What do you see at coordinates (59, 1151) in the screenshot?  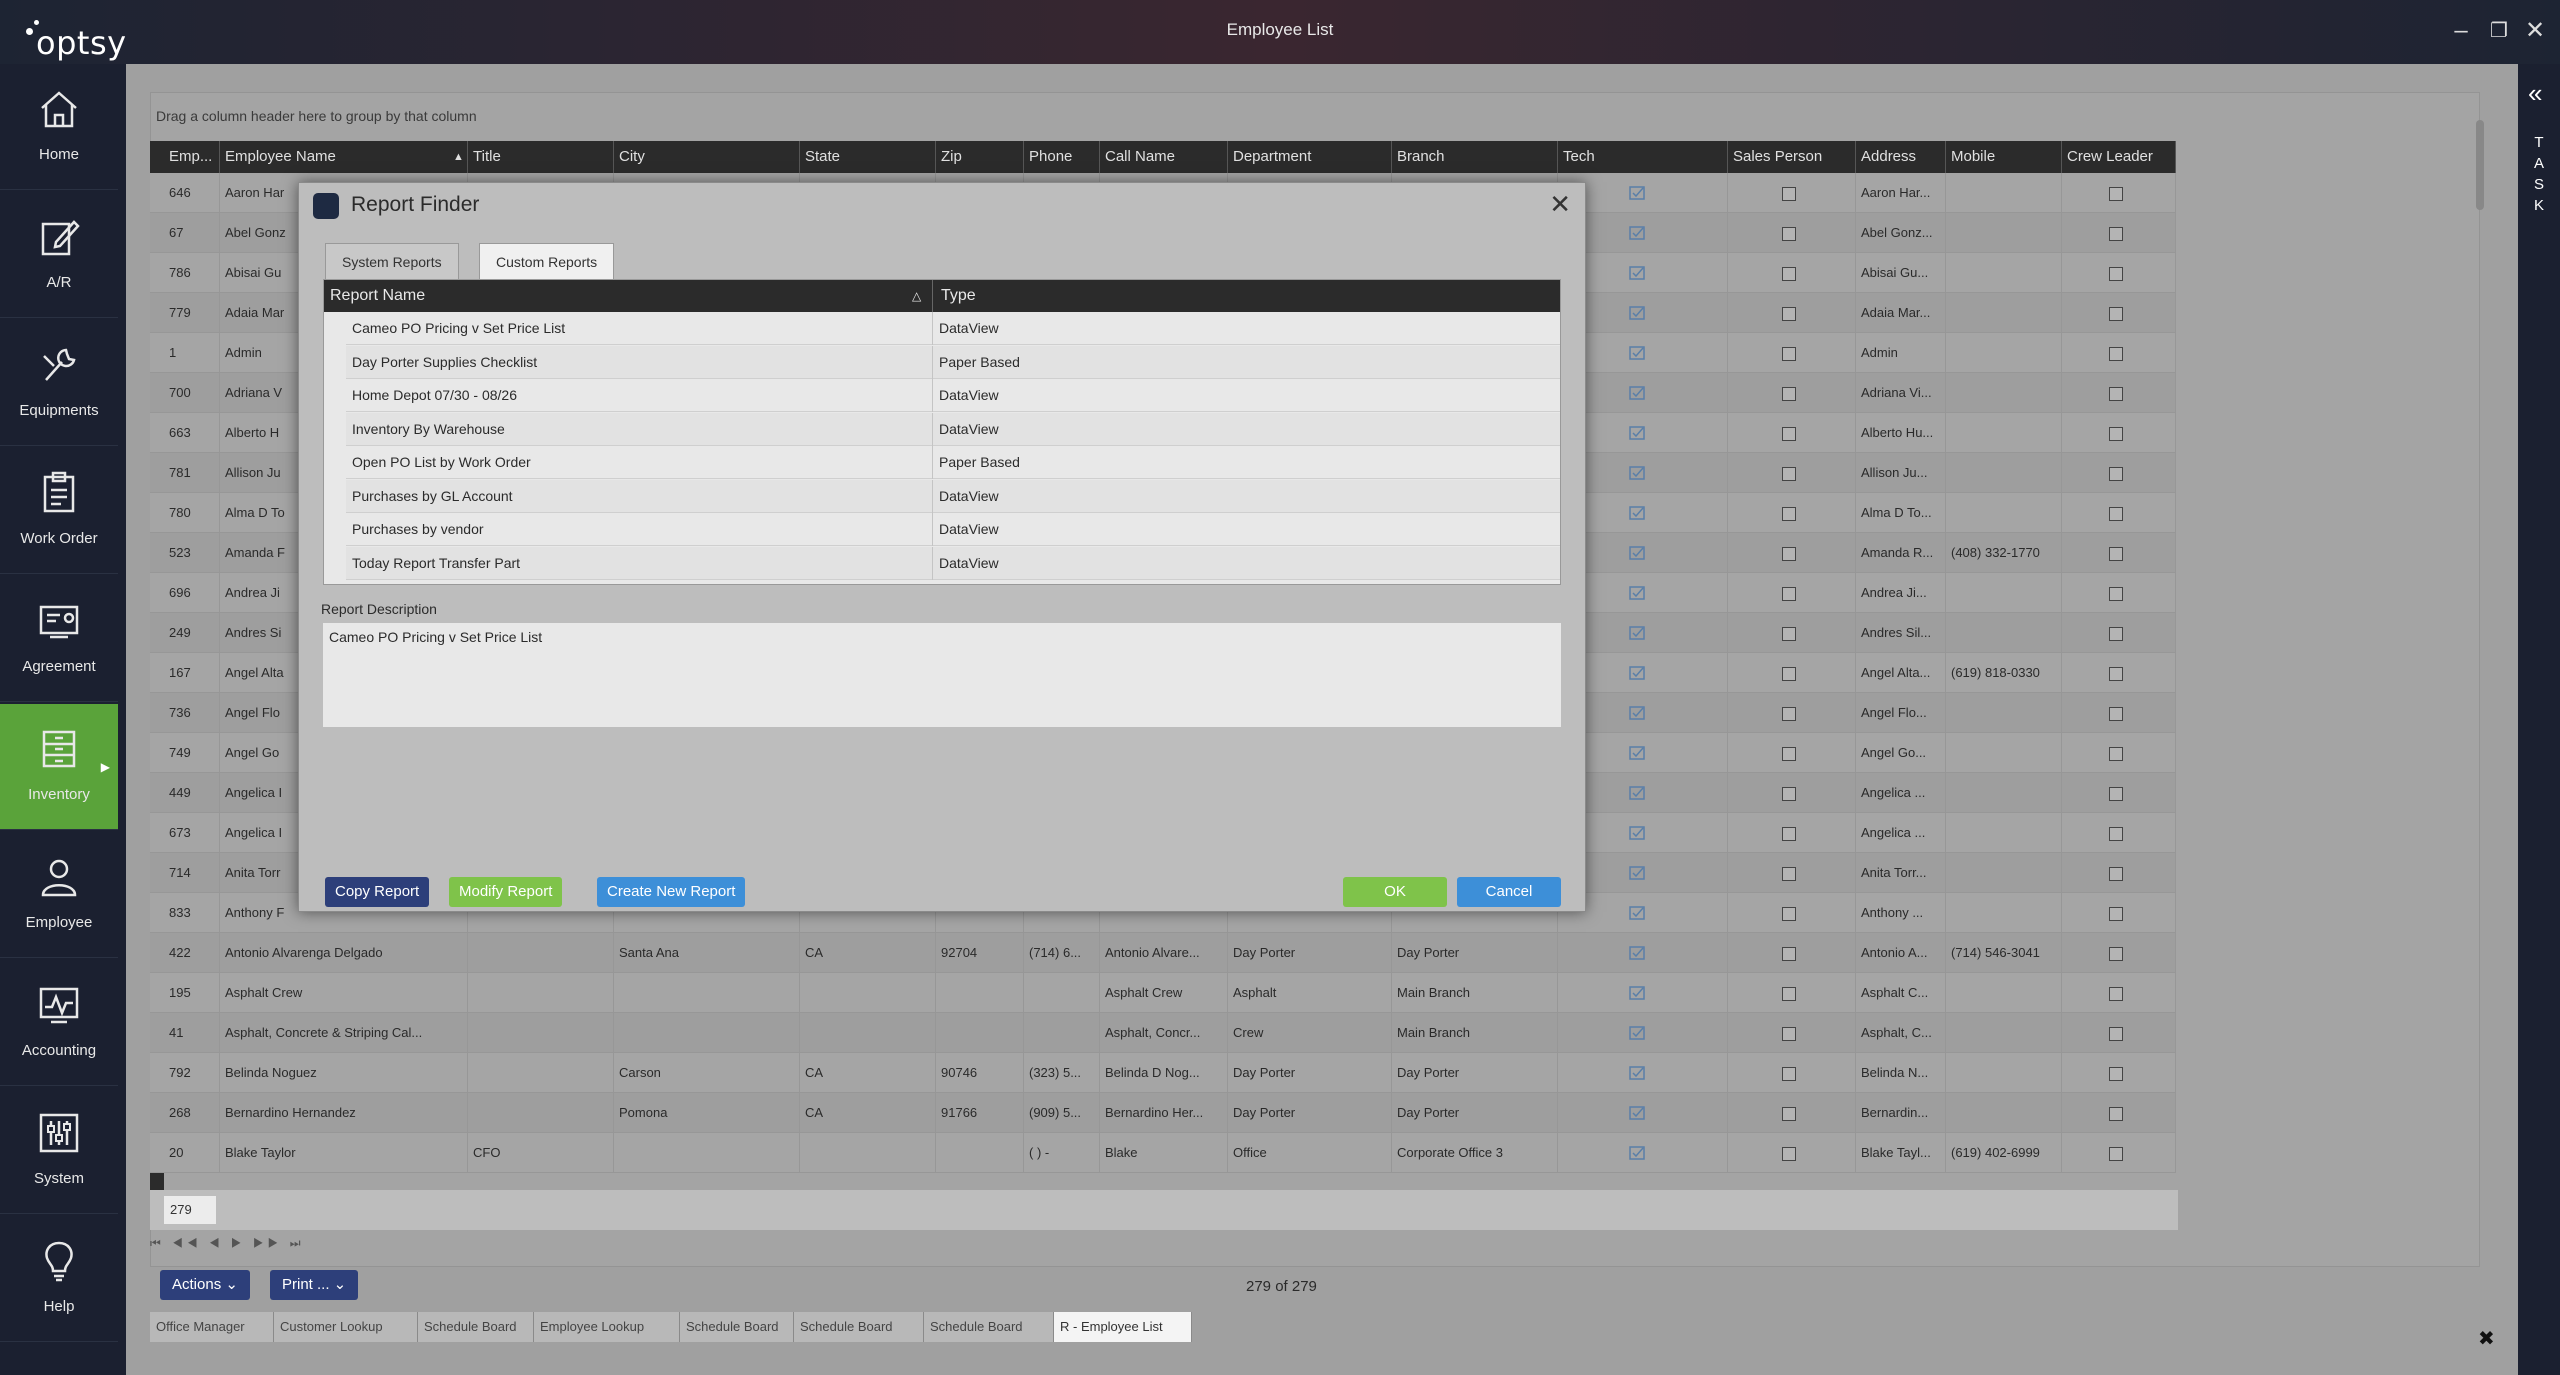 I see `sidebar-item-system: System` at bounding box center [59, 1151].